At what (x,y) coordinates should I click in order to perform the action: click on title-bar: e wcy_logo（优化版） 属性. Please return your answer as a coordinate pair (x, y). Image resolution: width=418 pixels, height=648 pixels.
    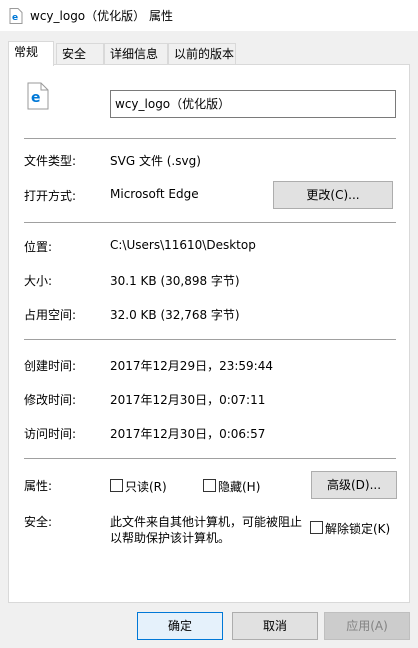
    Looking at the image, I should click on (209, 15).